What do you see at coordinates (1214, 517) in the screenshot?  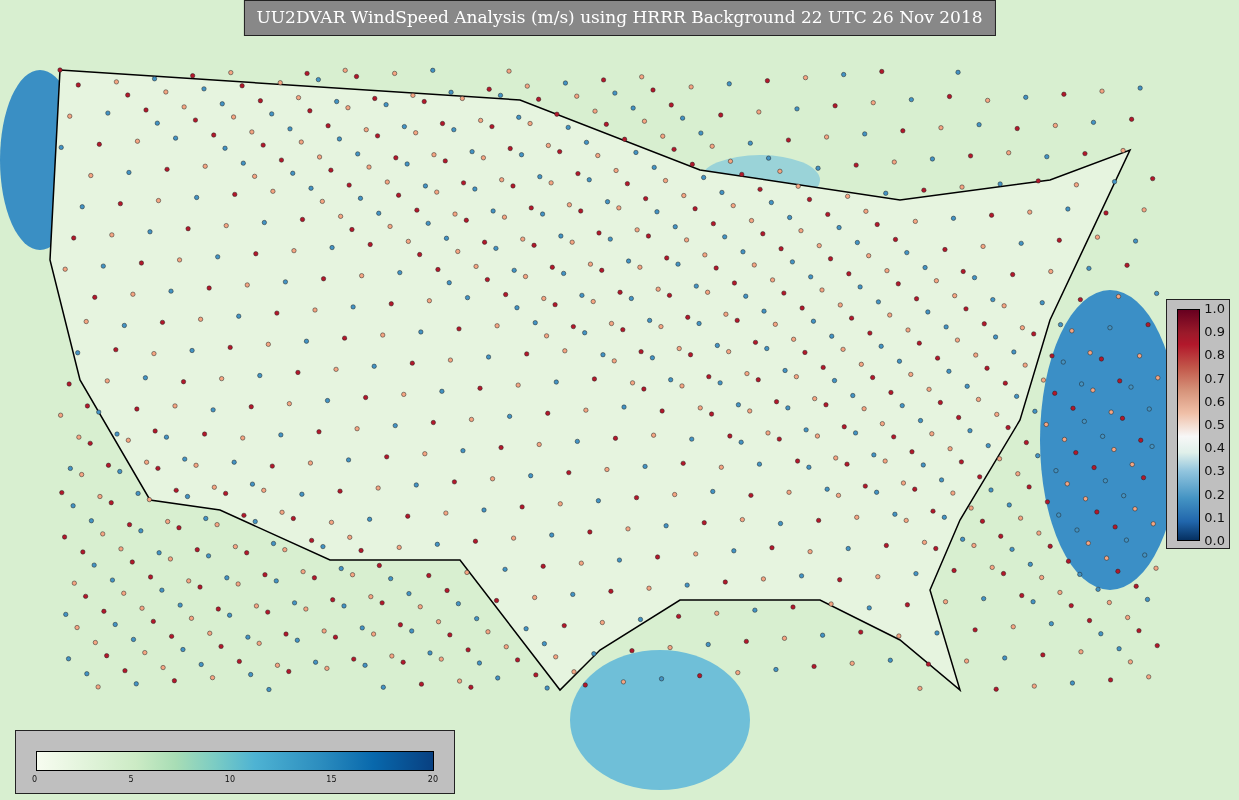 I see `colorbar-tick-label: 0.1` at bounding box center [1214, 517].